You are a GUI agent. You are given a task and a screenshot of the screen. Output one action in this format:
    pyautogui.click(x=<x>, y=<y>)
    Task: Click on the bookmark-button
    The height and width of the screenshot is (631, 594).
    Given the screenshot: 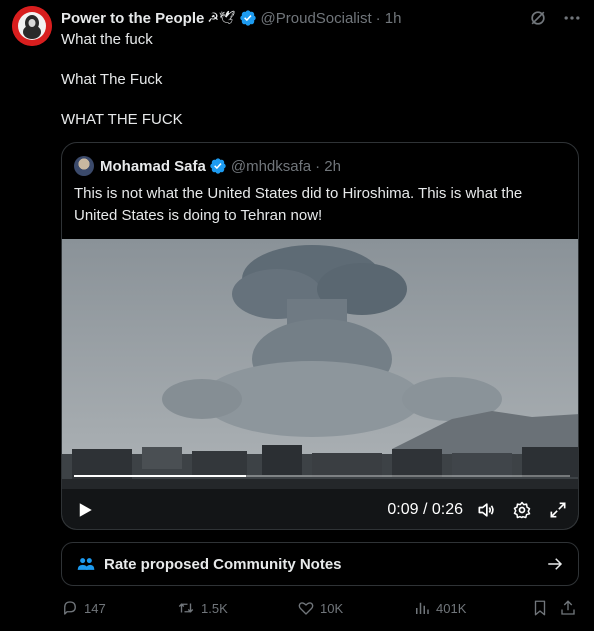 What is the action you would take?
    pyautogui.click(x=540, y=608)
    